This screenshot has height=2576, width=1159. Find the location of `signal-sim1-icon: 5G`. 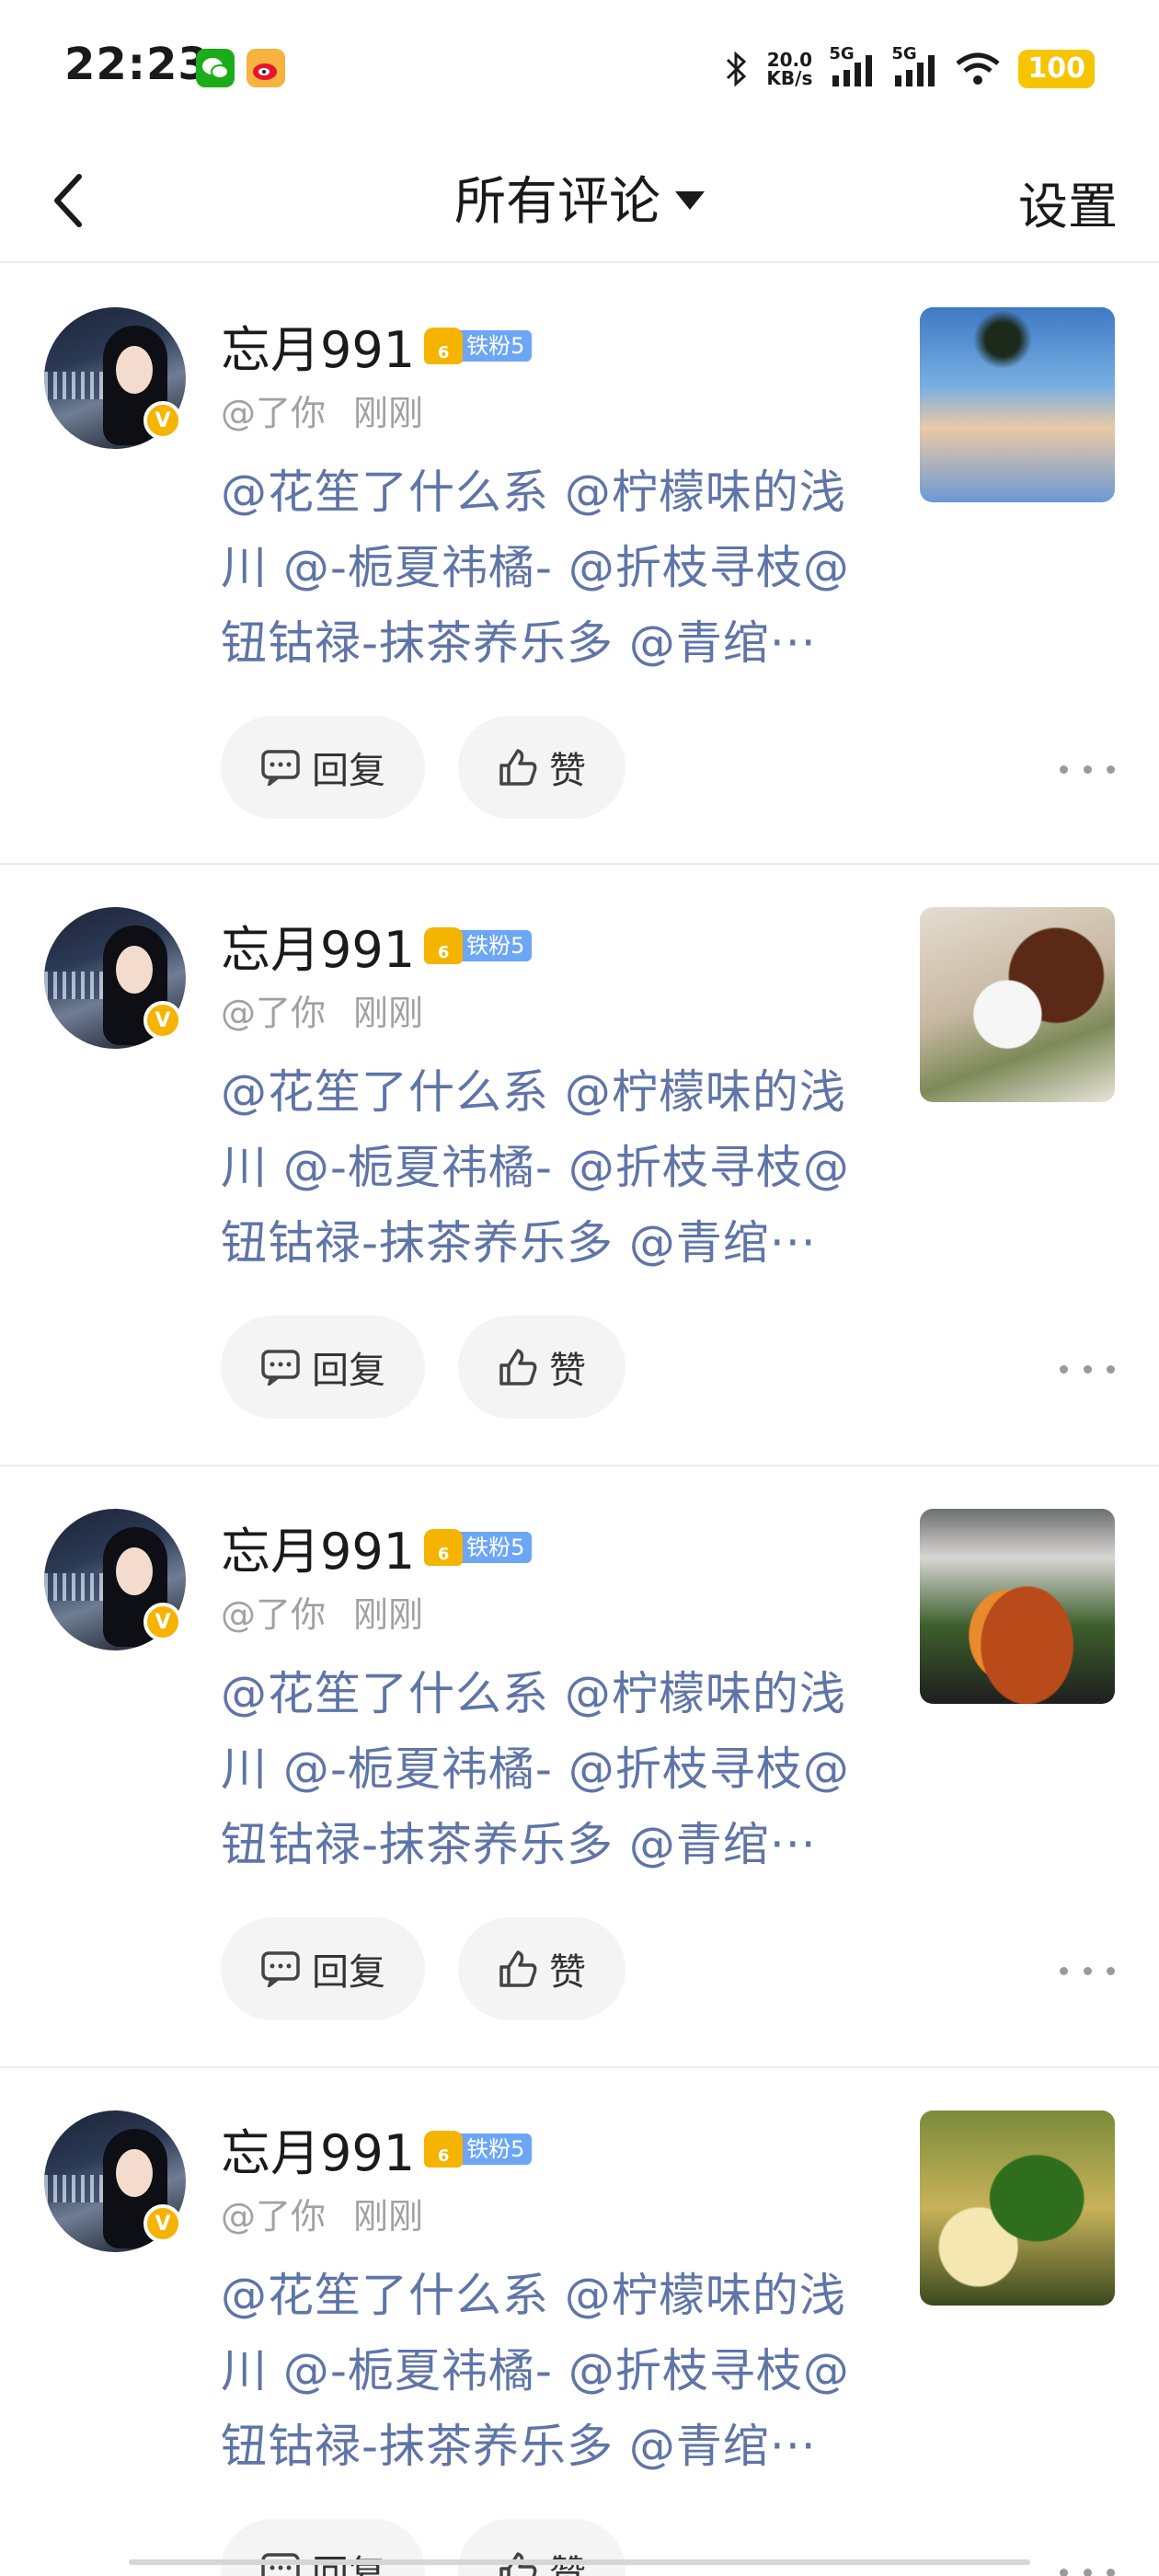

signal-sim1-icon: 5G is located at coordinates (852, 67).